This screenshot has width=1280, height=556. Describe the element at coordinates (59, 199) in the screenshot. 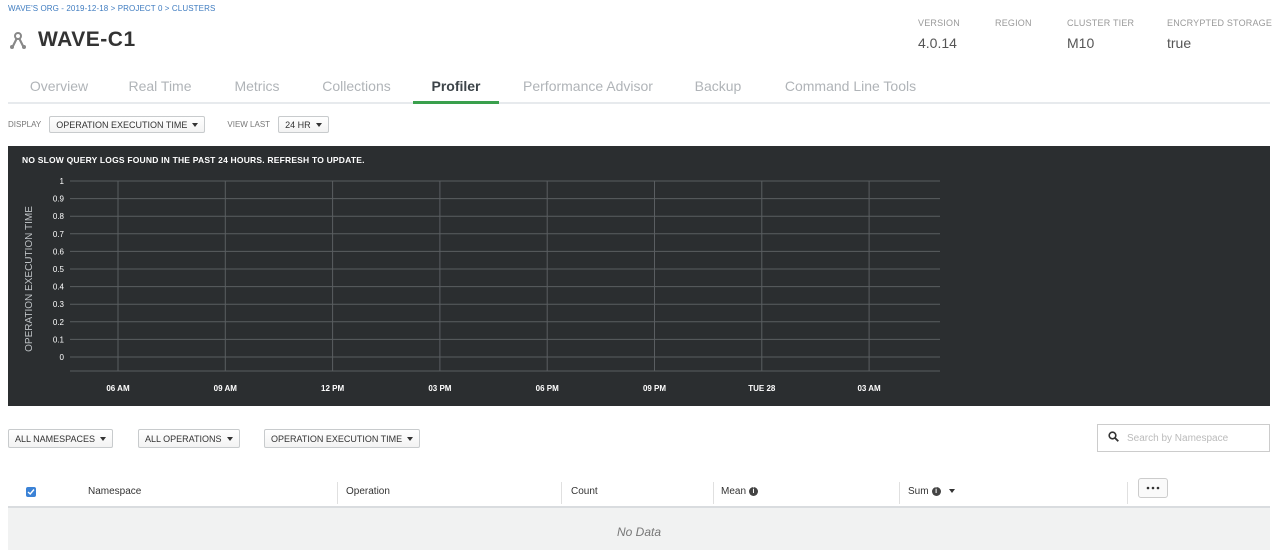

I see `y-tick-label: 0.9` at that location.